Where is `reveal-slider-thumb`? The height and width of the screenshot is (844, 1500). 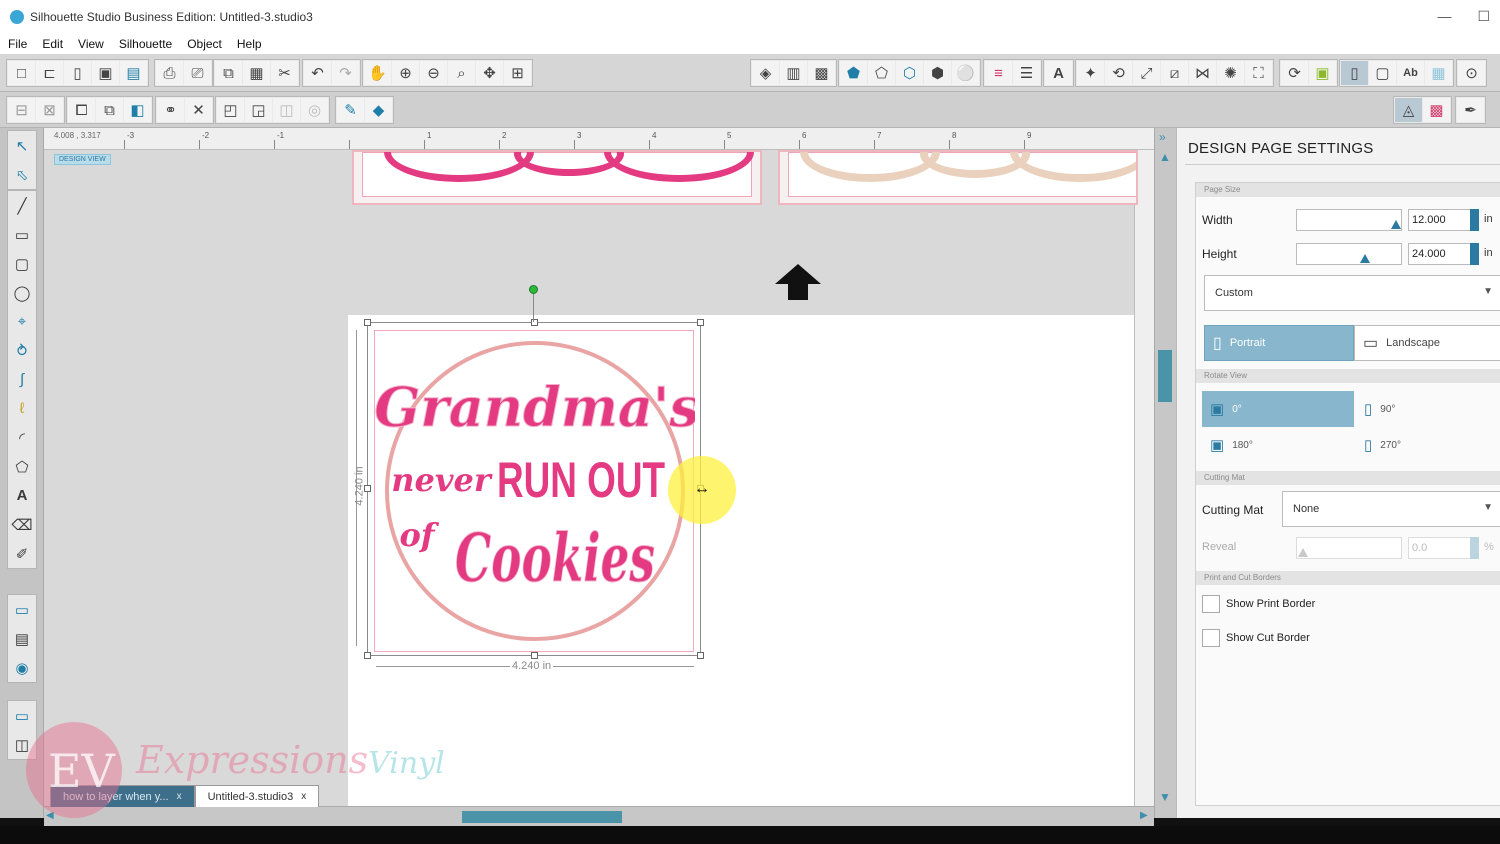
reveal-slider-thumb is located at coordinates (1303, 552).